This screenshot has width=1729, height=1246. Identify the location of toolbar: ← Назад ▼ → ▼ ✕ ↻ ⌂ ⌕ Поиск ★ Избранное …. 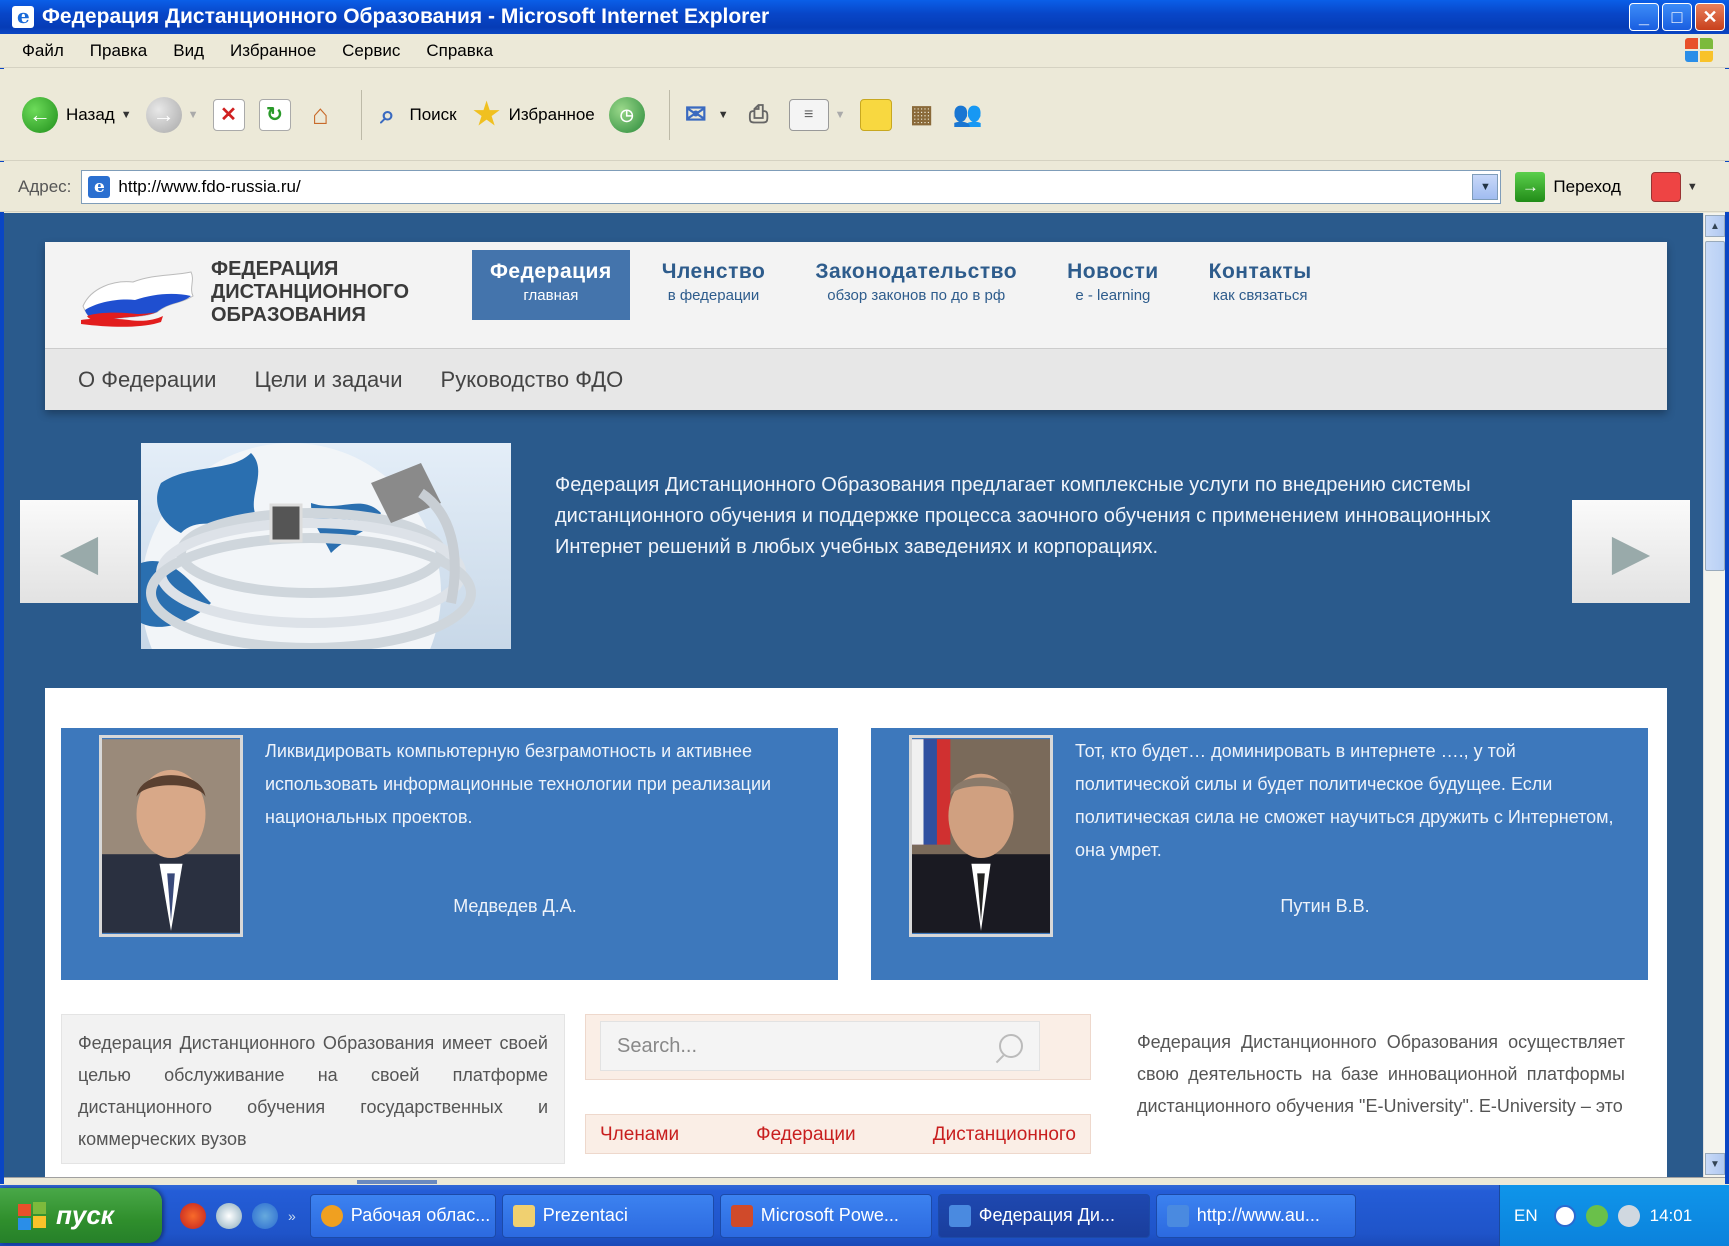
(864, 115).